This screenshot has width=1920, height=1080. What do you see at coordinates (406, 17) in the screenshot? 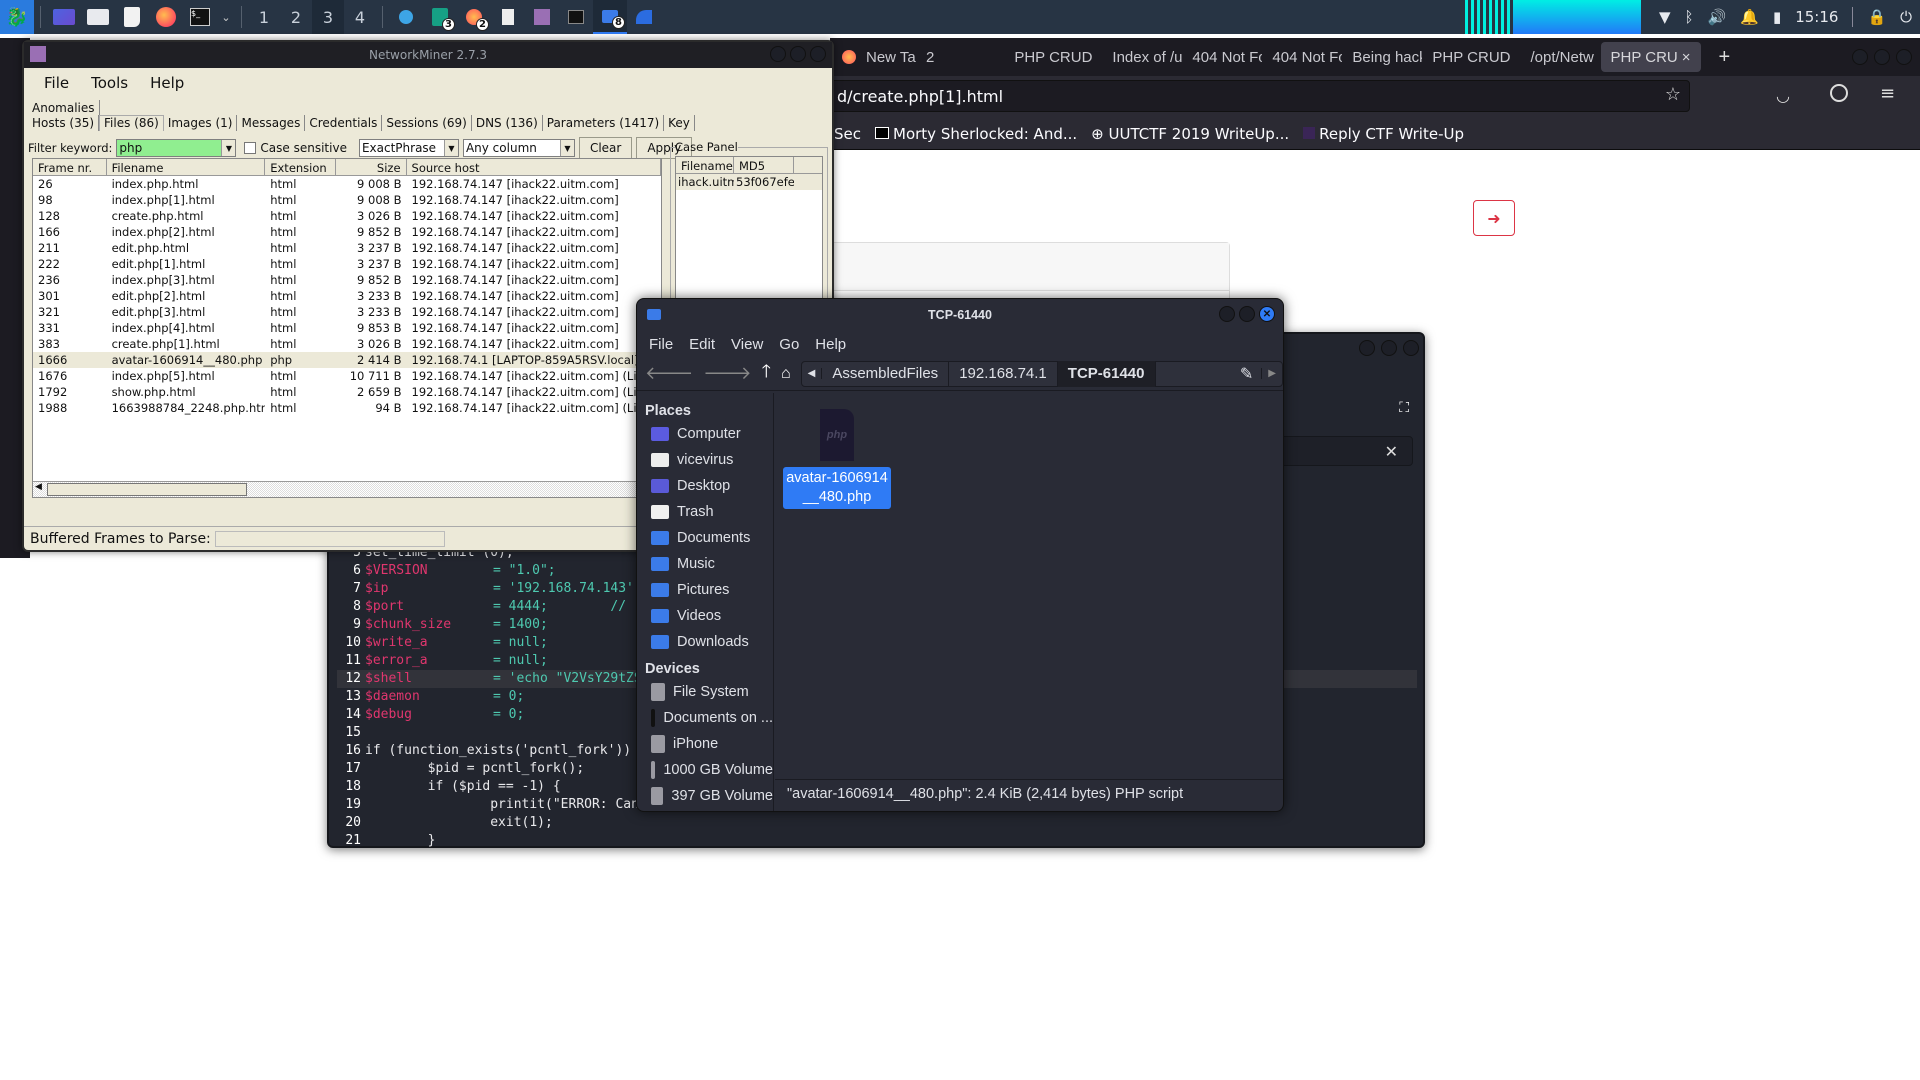
I see `task-bluetooth` at bounding box center [406, 17].